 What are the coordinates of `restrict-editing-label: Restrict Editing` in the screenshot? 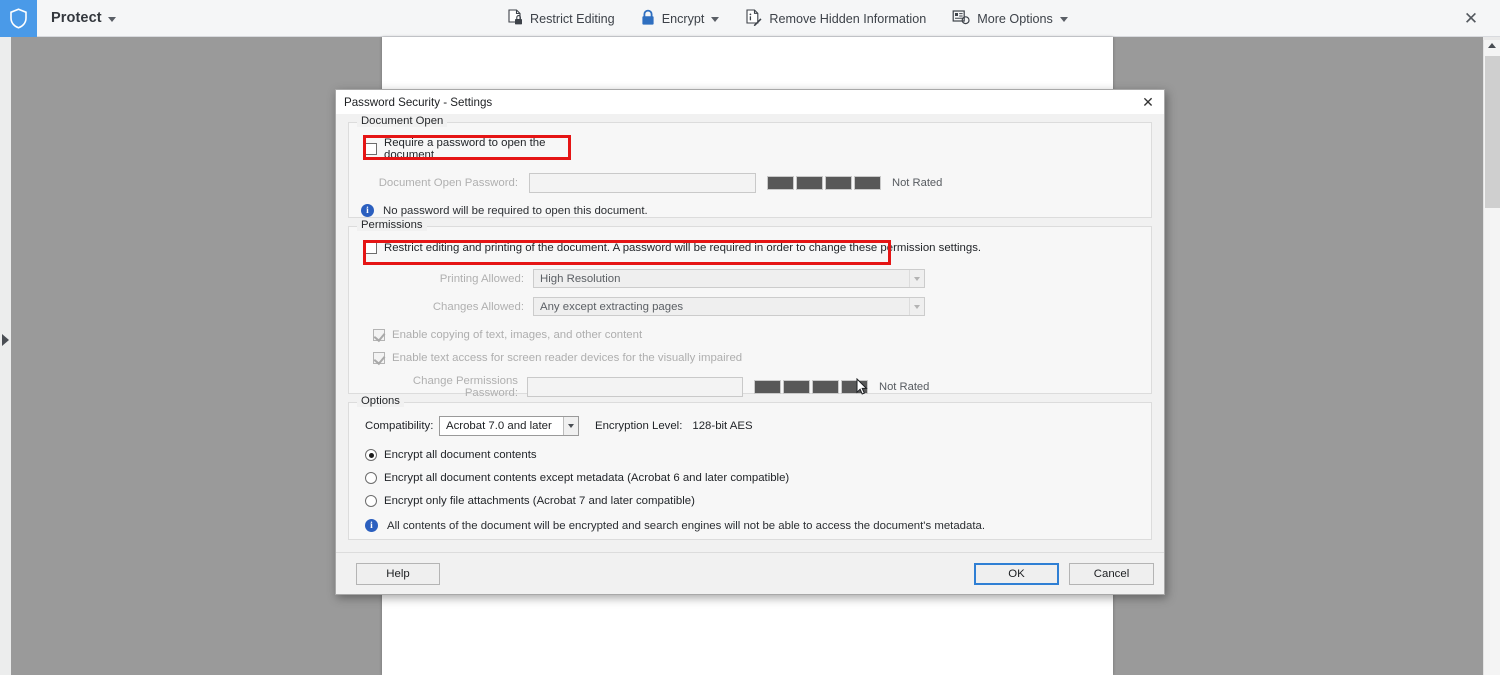 It's located at (572, 18).